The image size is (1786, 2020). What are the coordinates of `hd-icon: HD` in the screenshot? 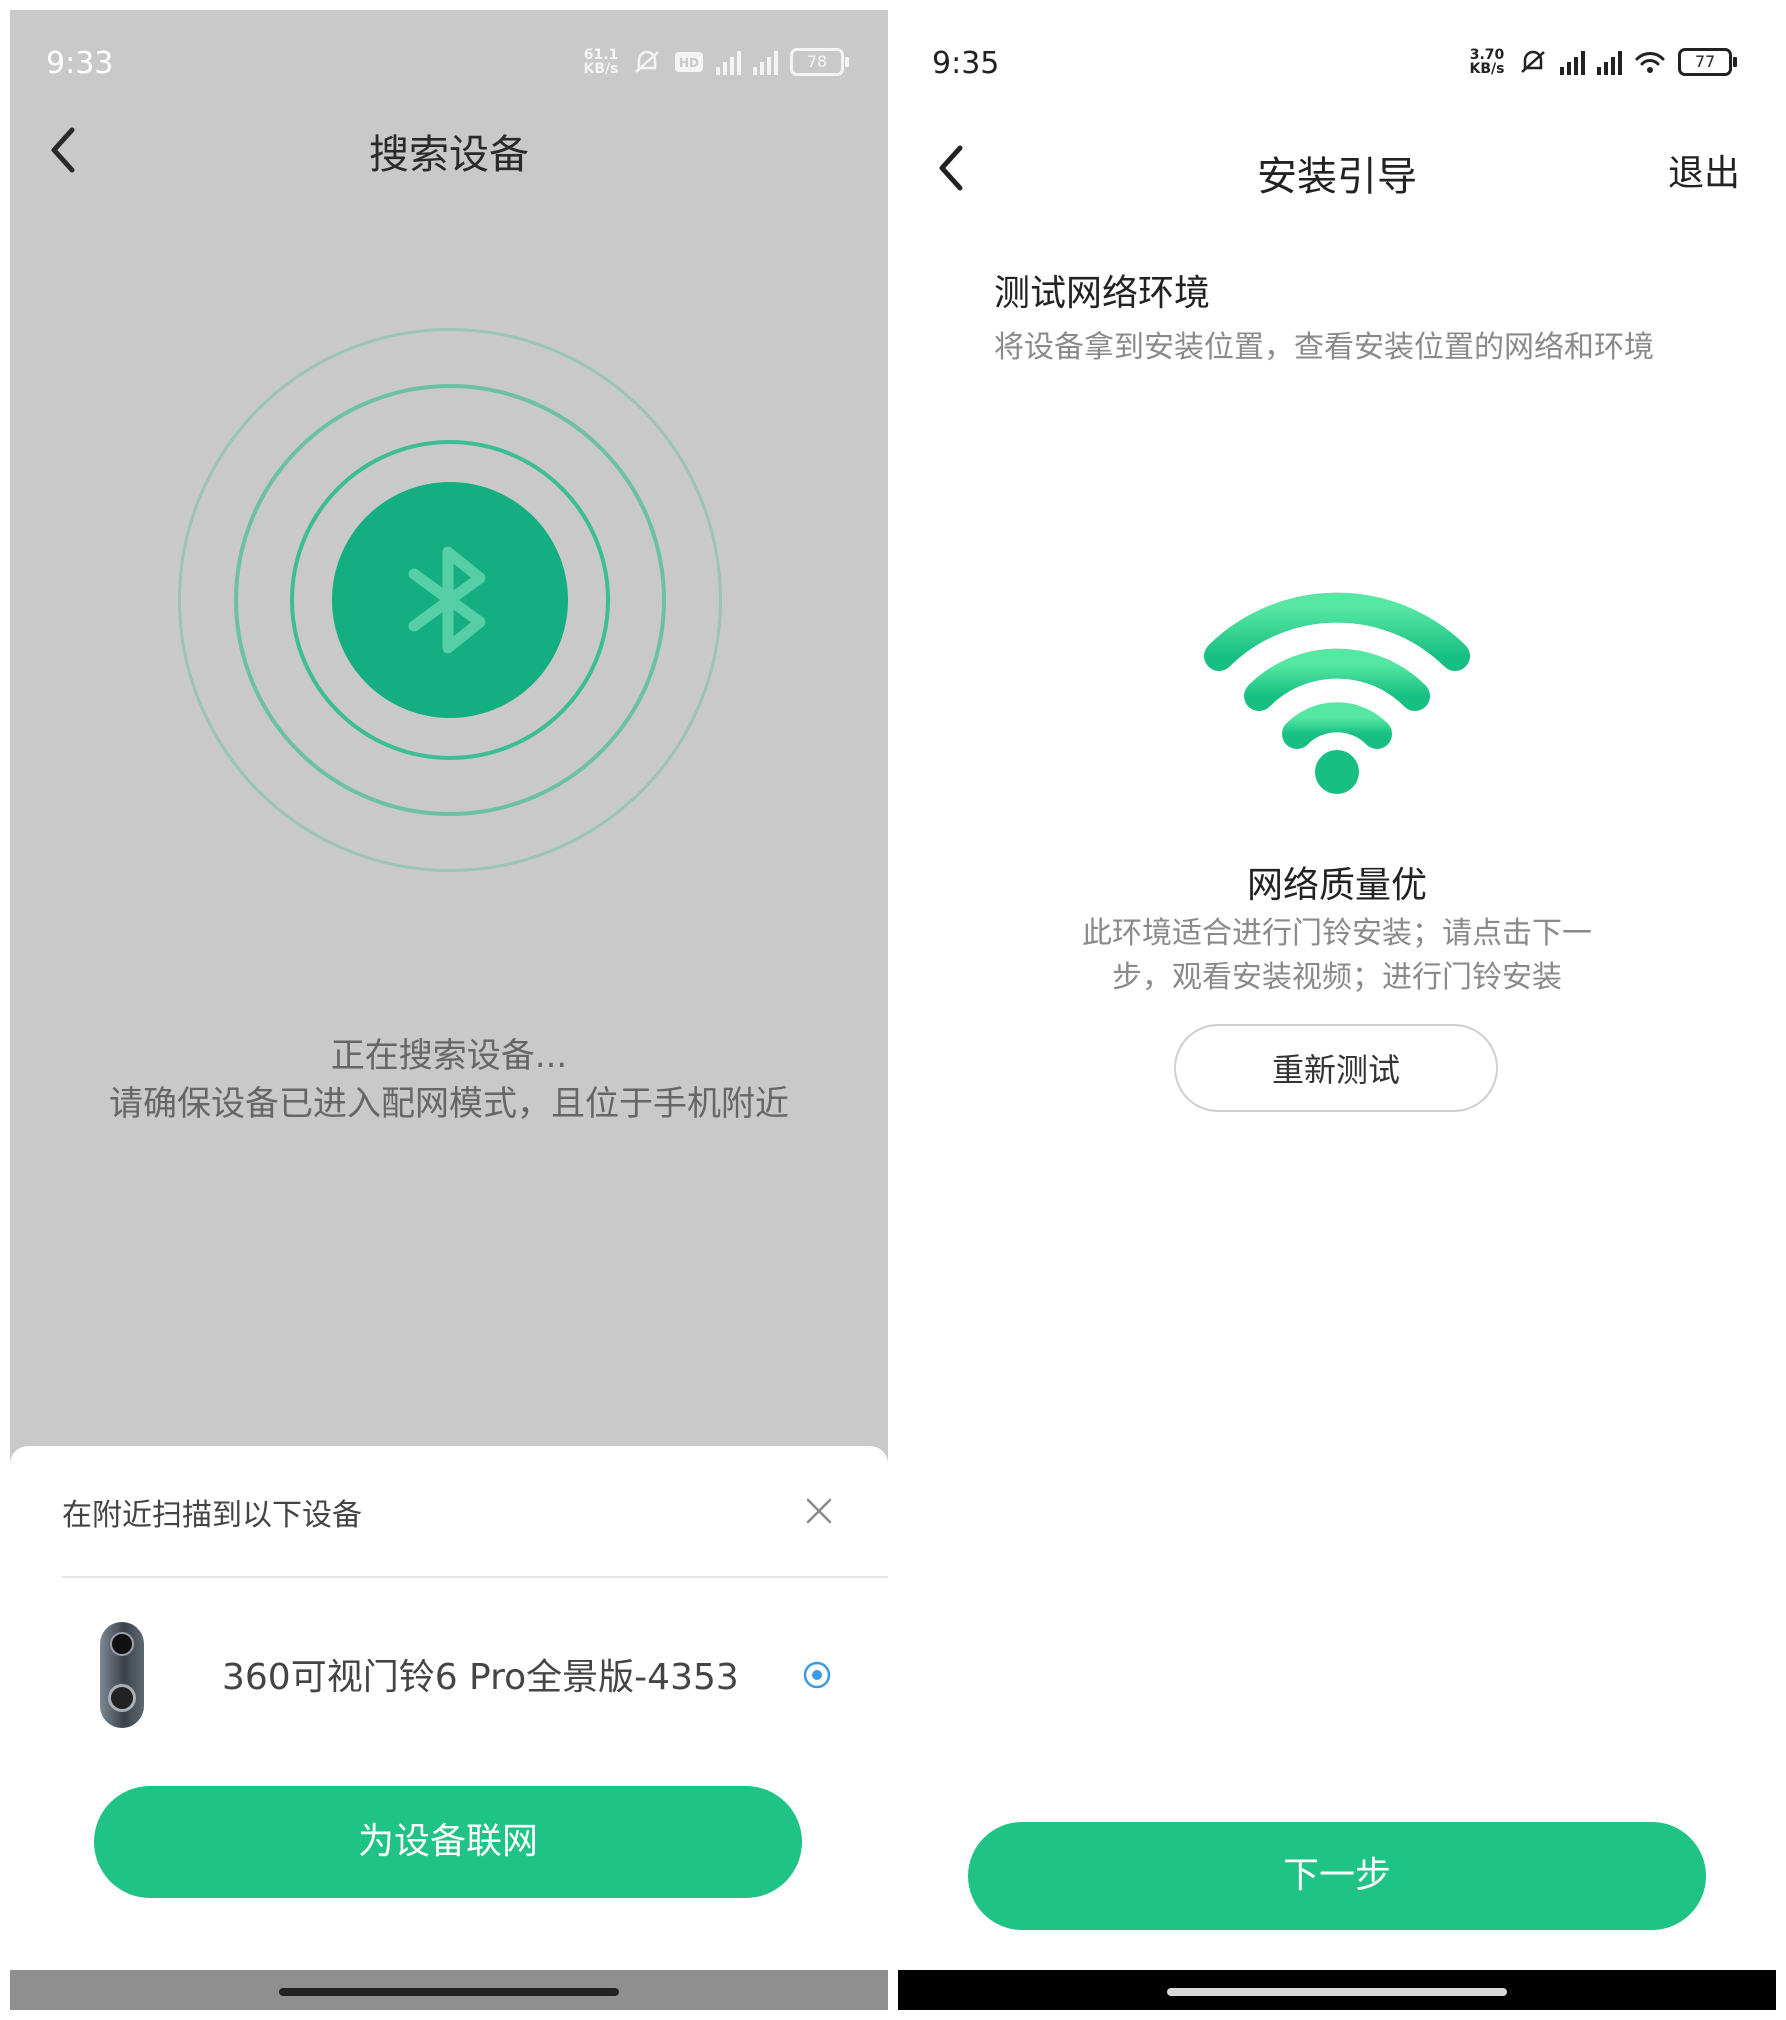 It's located at (689, 62).